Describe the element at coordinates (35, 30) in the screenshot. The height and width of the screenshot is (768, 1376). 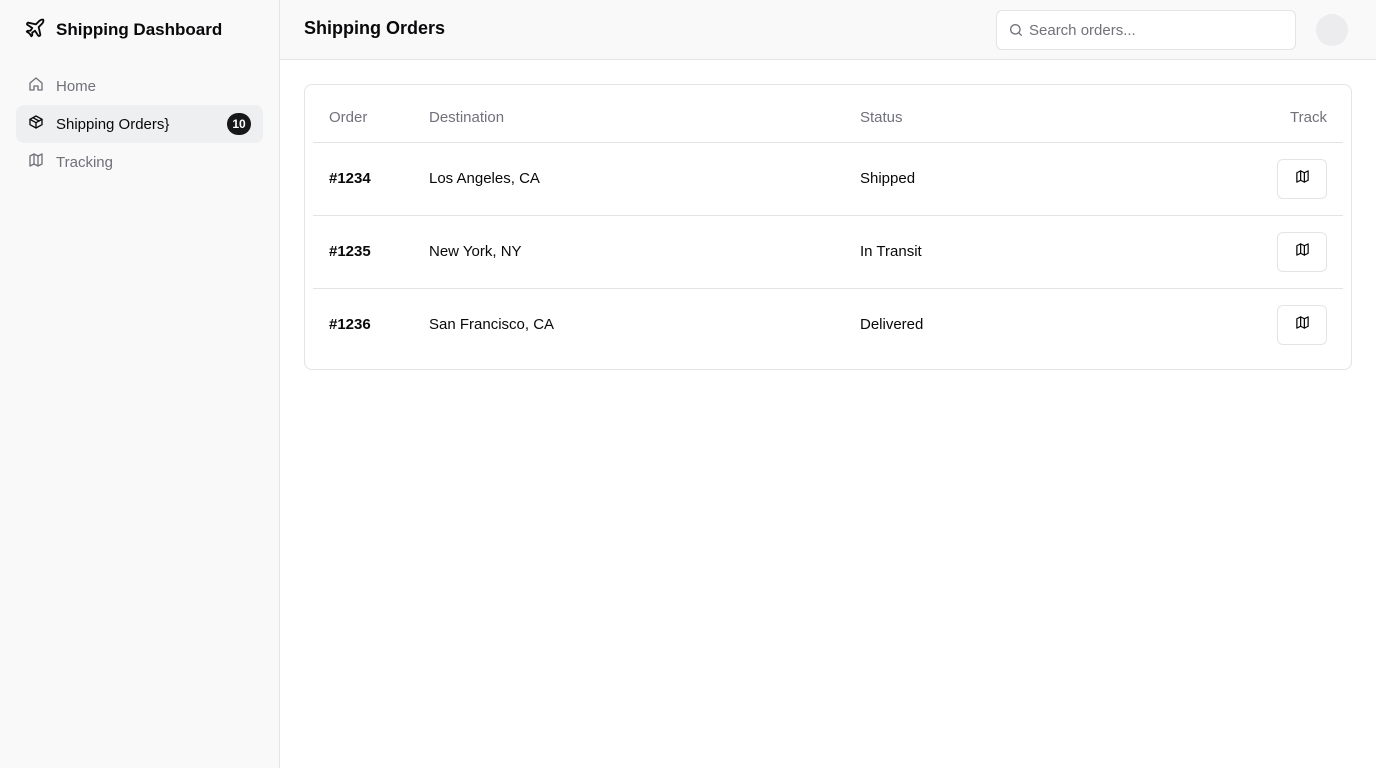
I see `plane-icon` at that location.